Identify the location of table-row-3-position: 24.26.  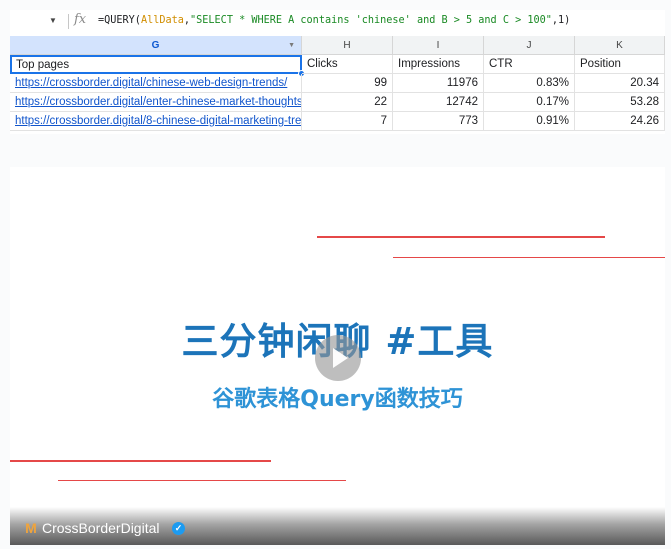
(620, 121).